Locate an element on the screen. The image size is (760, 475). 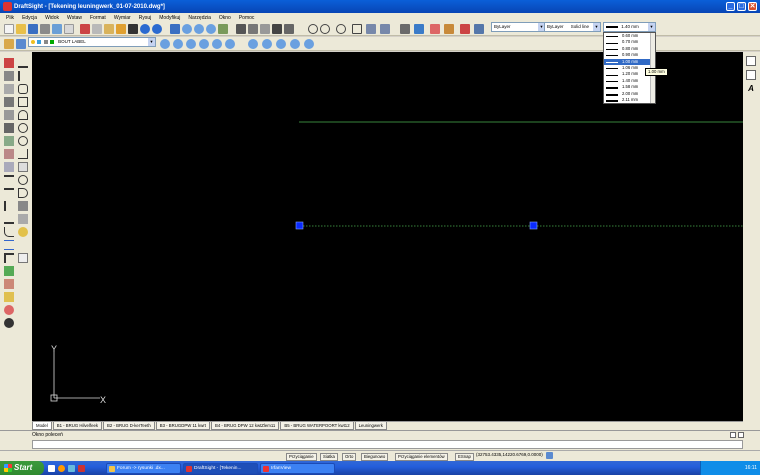
hatch-icon is located at coordinates (449, 29).